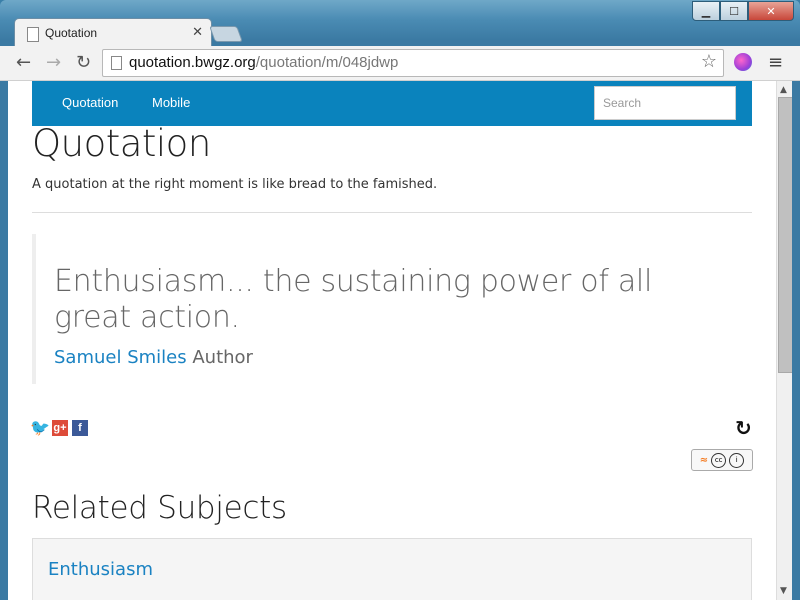 This screenshot has width=800, height=600. I want to click on refresh-quote-icon: ↻, so click(743, 428).